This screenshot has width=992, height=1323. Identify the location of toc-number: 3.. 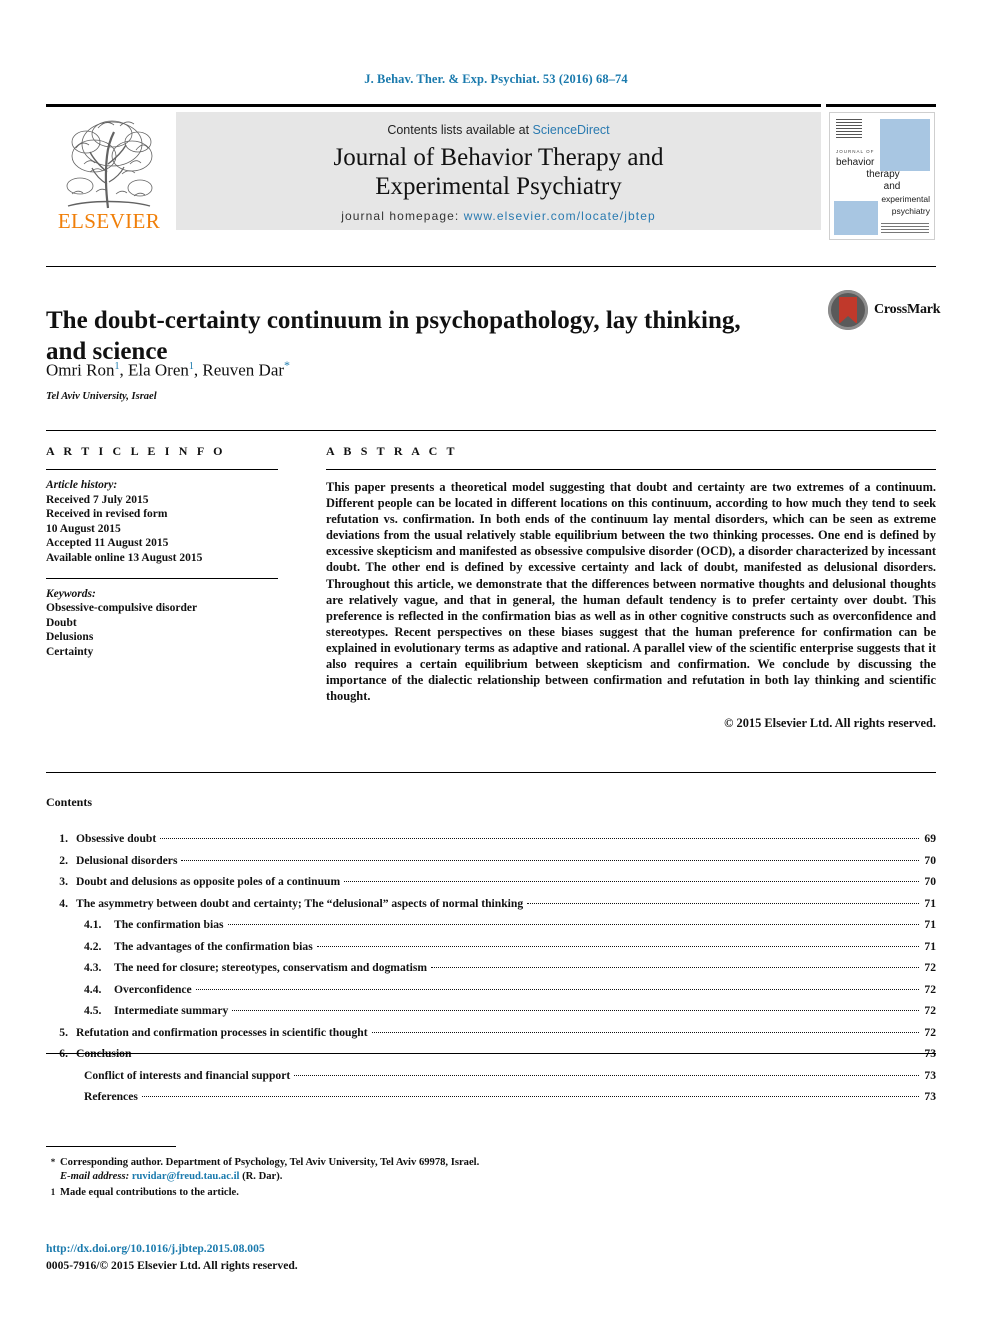
(63, 881).